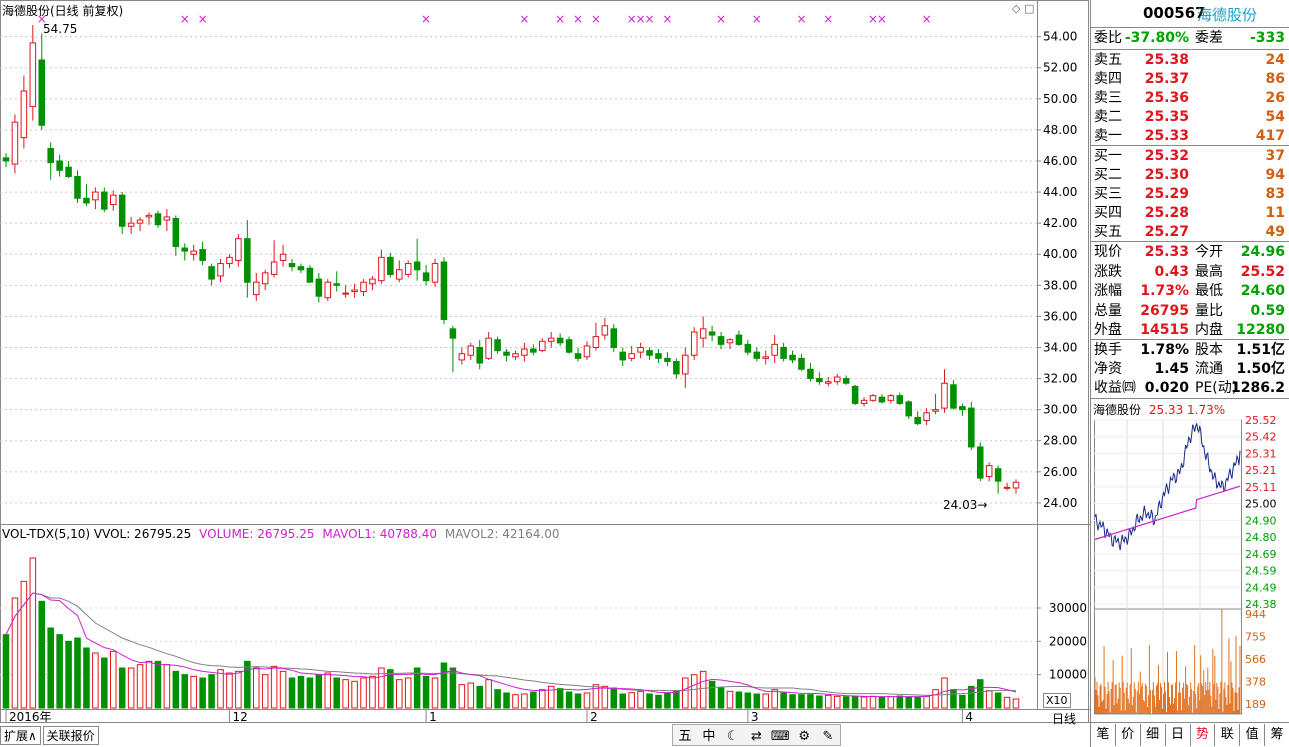 The image size is (1289, 747). What do you see at coordinates (1108, 156) in the screenshot?
I see `buy-level-label: 买一` at bounding box center [1108, 156].